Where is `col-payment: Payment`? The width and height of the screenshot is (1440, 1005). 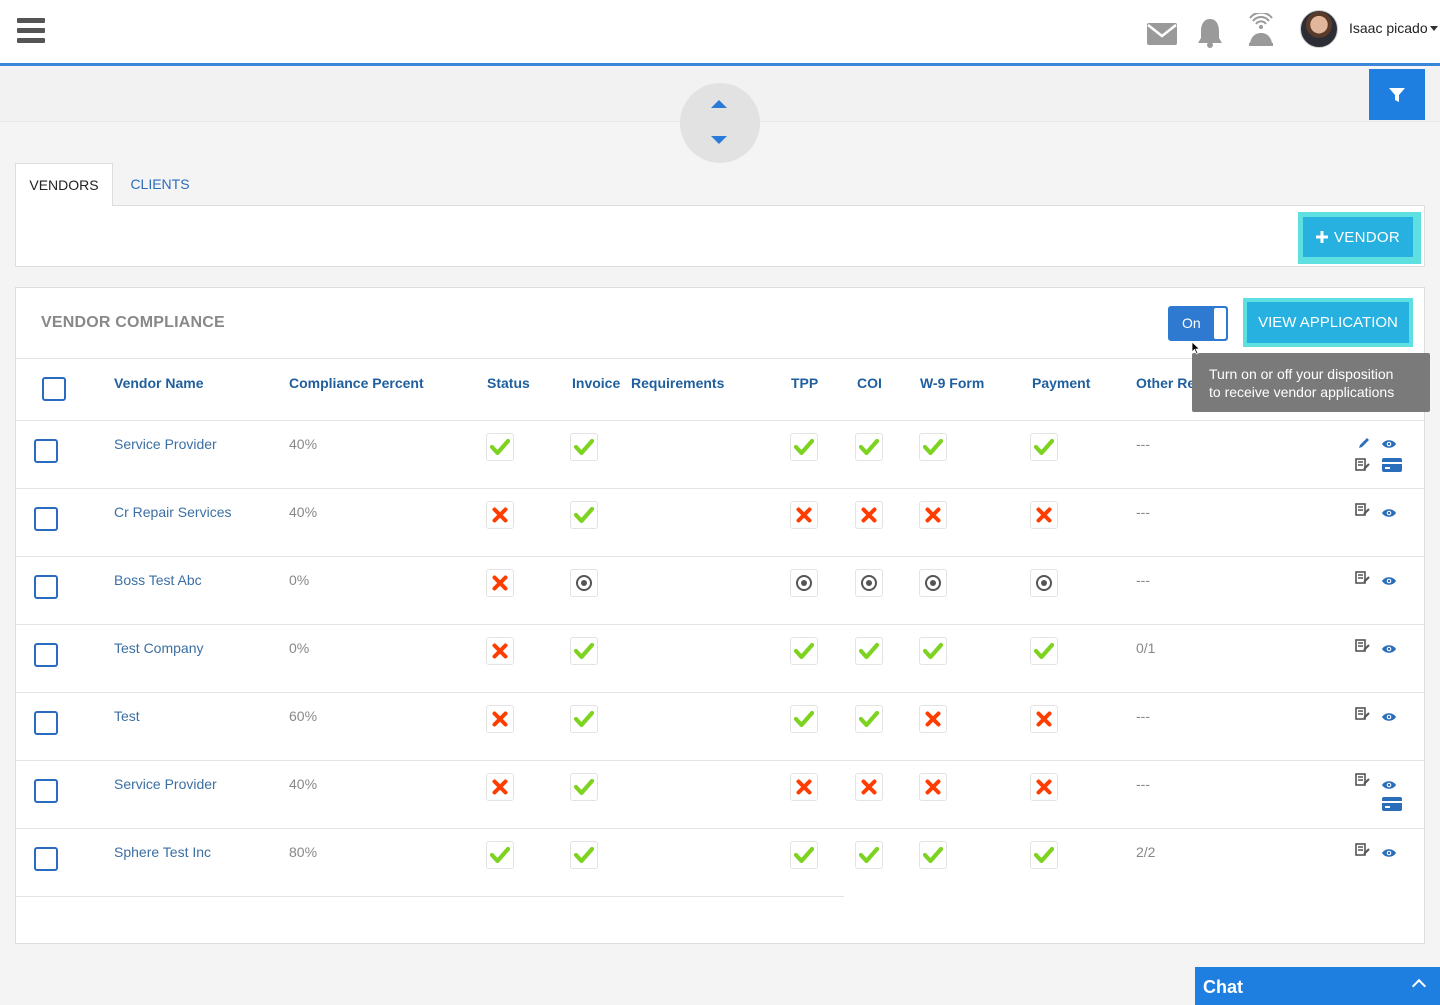 col-payment: Payment is located at coordinates (1061, 383).